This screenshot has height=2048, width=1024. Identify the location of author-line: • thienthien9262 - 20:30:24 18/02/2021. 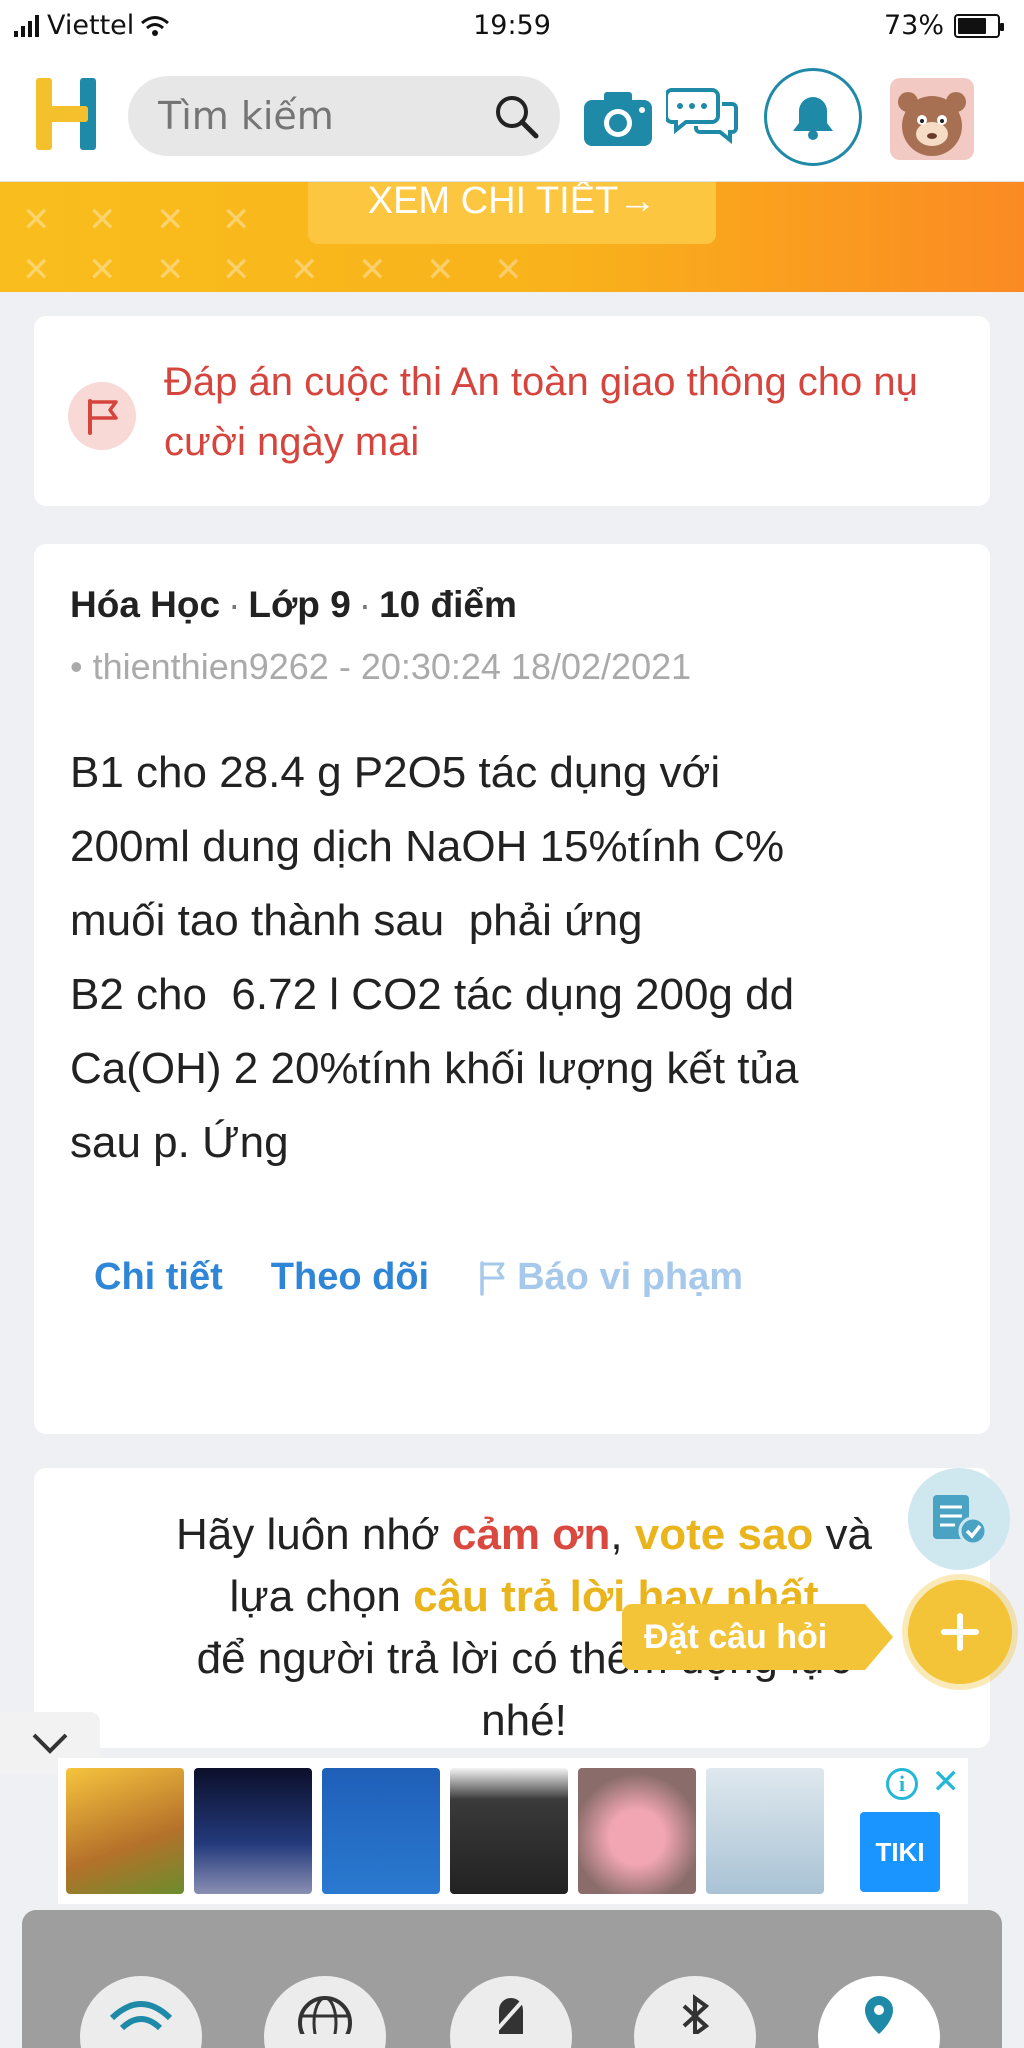
(380, 667).